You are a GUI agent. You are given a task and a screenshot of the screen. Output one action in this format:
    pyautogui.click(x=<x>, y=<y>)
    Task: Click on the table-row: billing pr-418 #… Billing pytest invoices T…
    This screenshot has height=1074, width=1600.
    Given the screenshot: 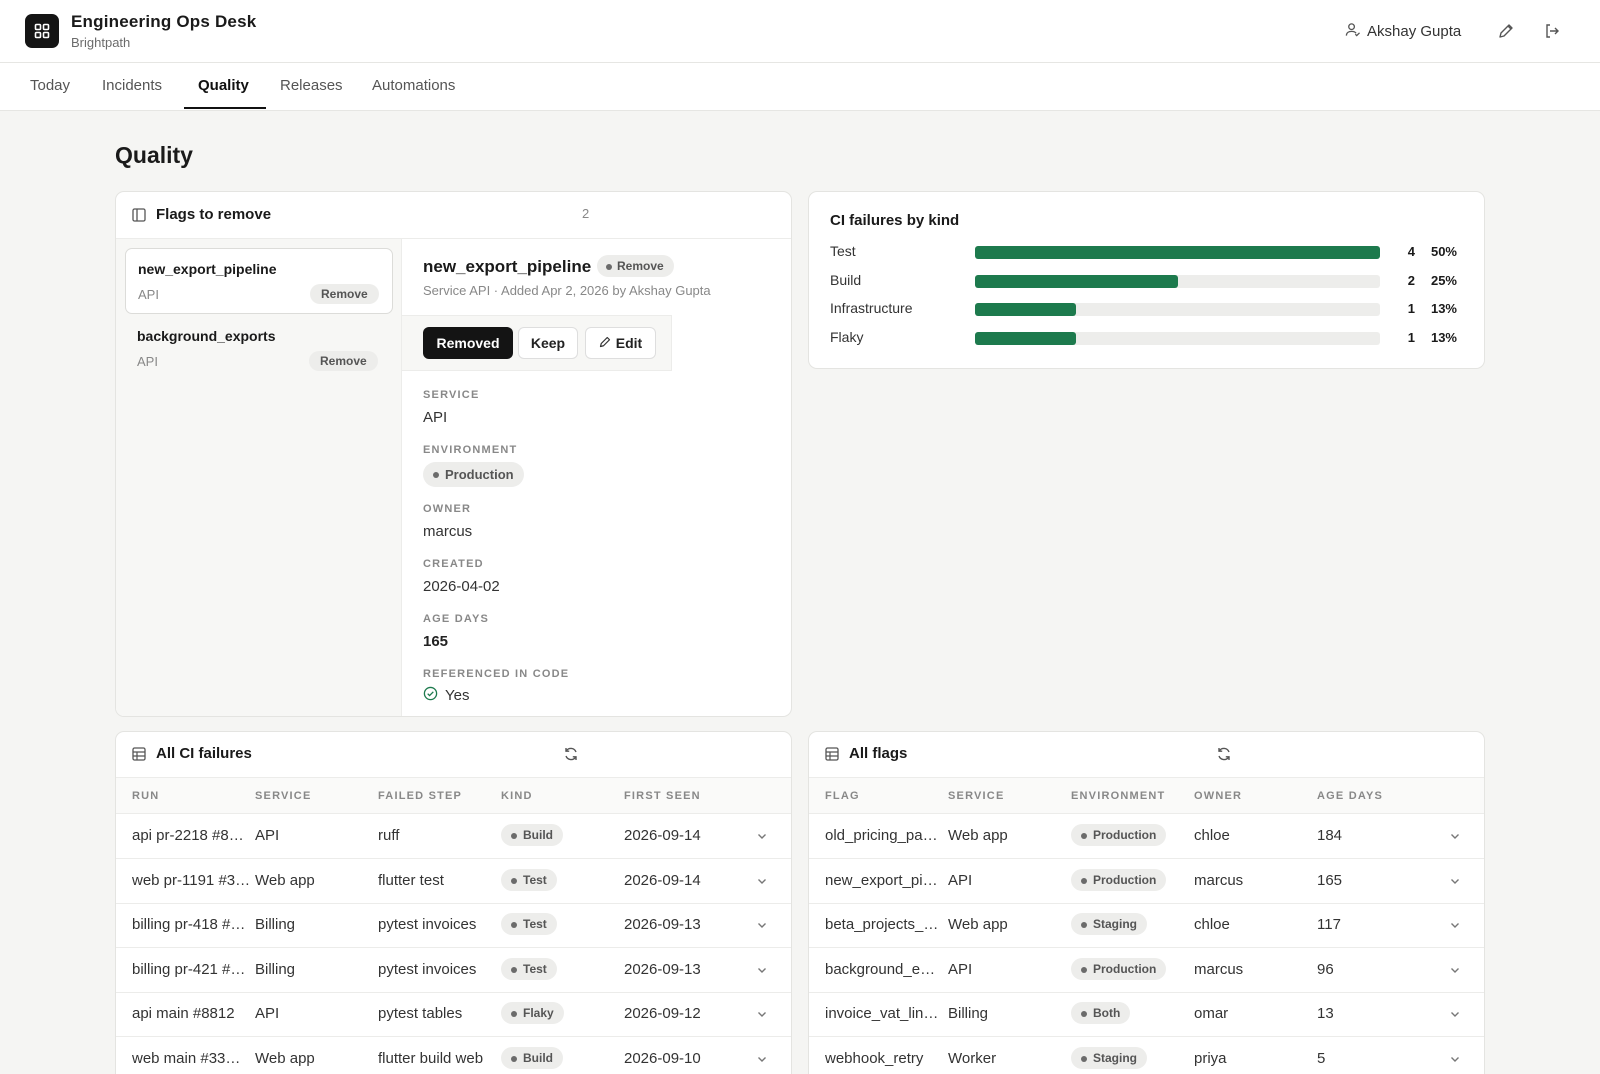 What is the action you would take?
    pyautogui.click(x=453, y=925)
    